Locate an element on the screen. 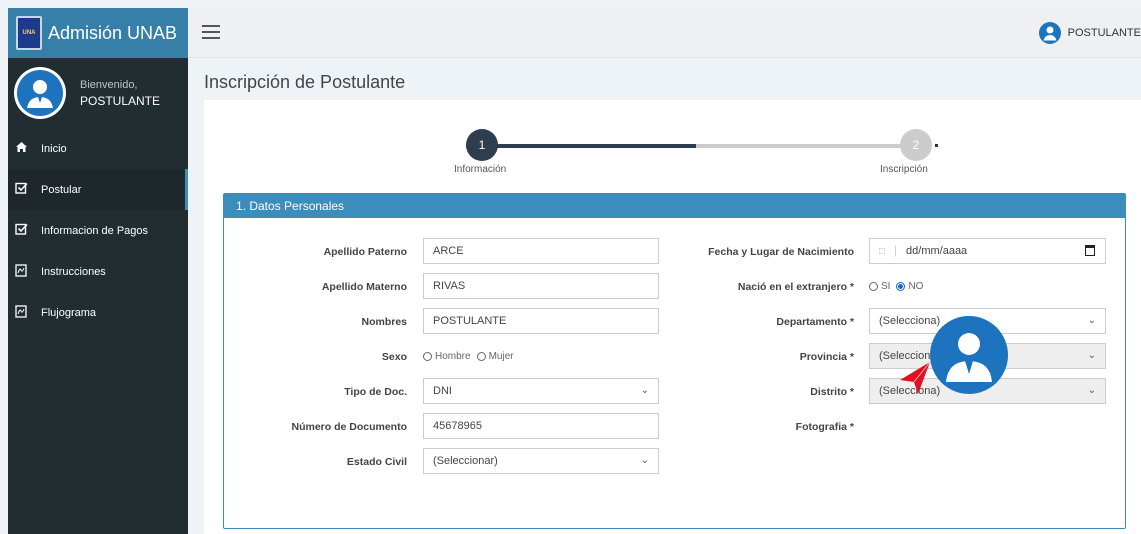 The image size is (1141, 534). user-menu: POSTULANTE is located at coordinates (1089, 33).